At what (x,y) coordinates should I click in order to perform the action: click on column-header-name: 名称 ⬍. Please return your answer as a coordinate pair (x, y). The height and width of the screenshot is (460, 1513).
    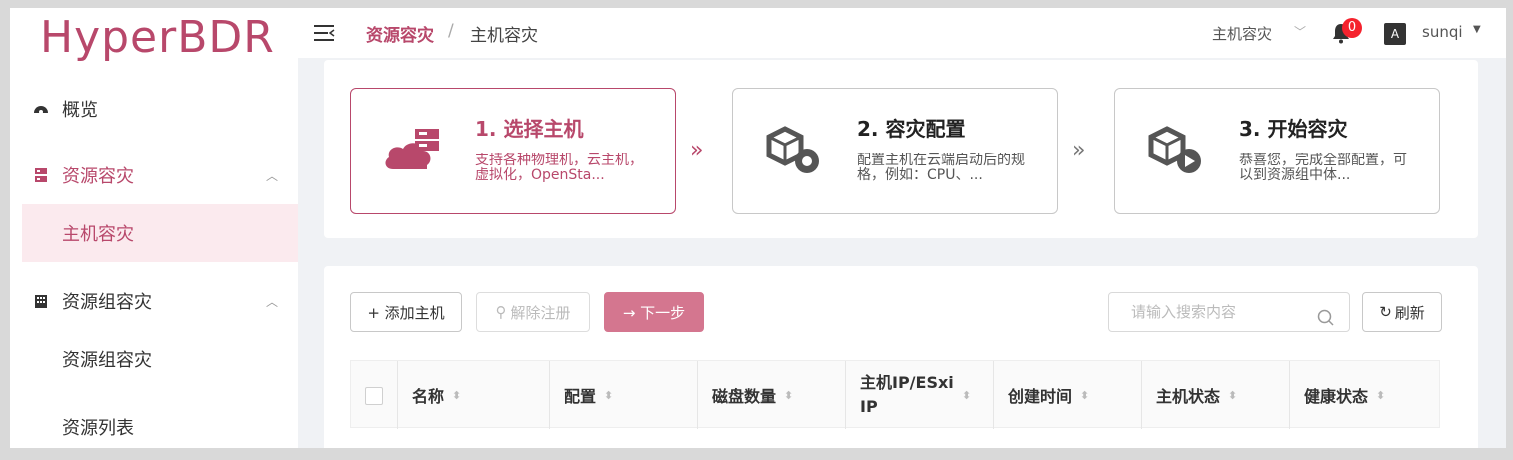
    Looking at the image, I should click on (473, 395).